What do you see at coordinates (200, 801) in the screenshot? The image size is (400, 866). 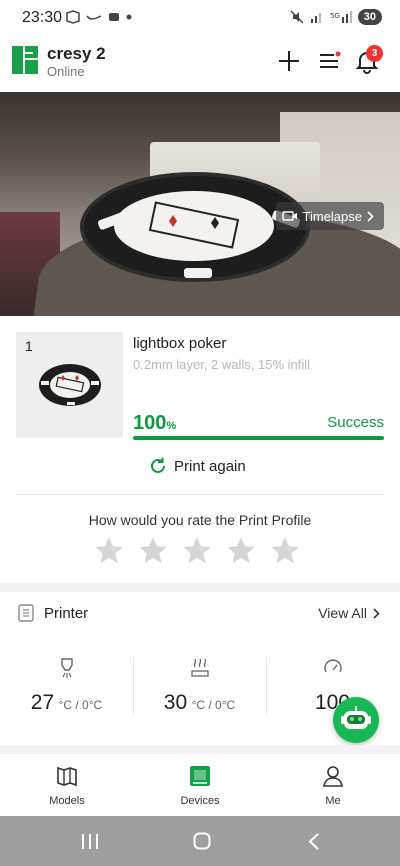 I see `nav-devices-label: Devices` at bounding box center [200, 801].